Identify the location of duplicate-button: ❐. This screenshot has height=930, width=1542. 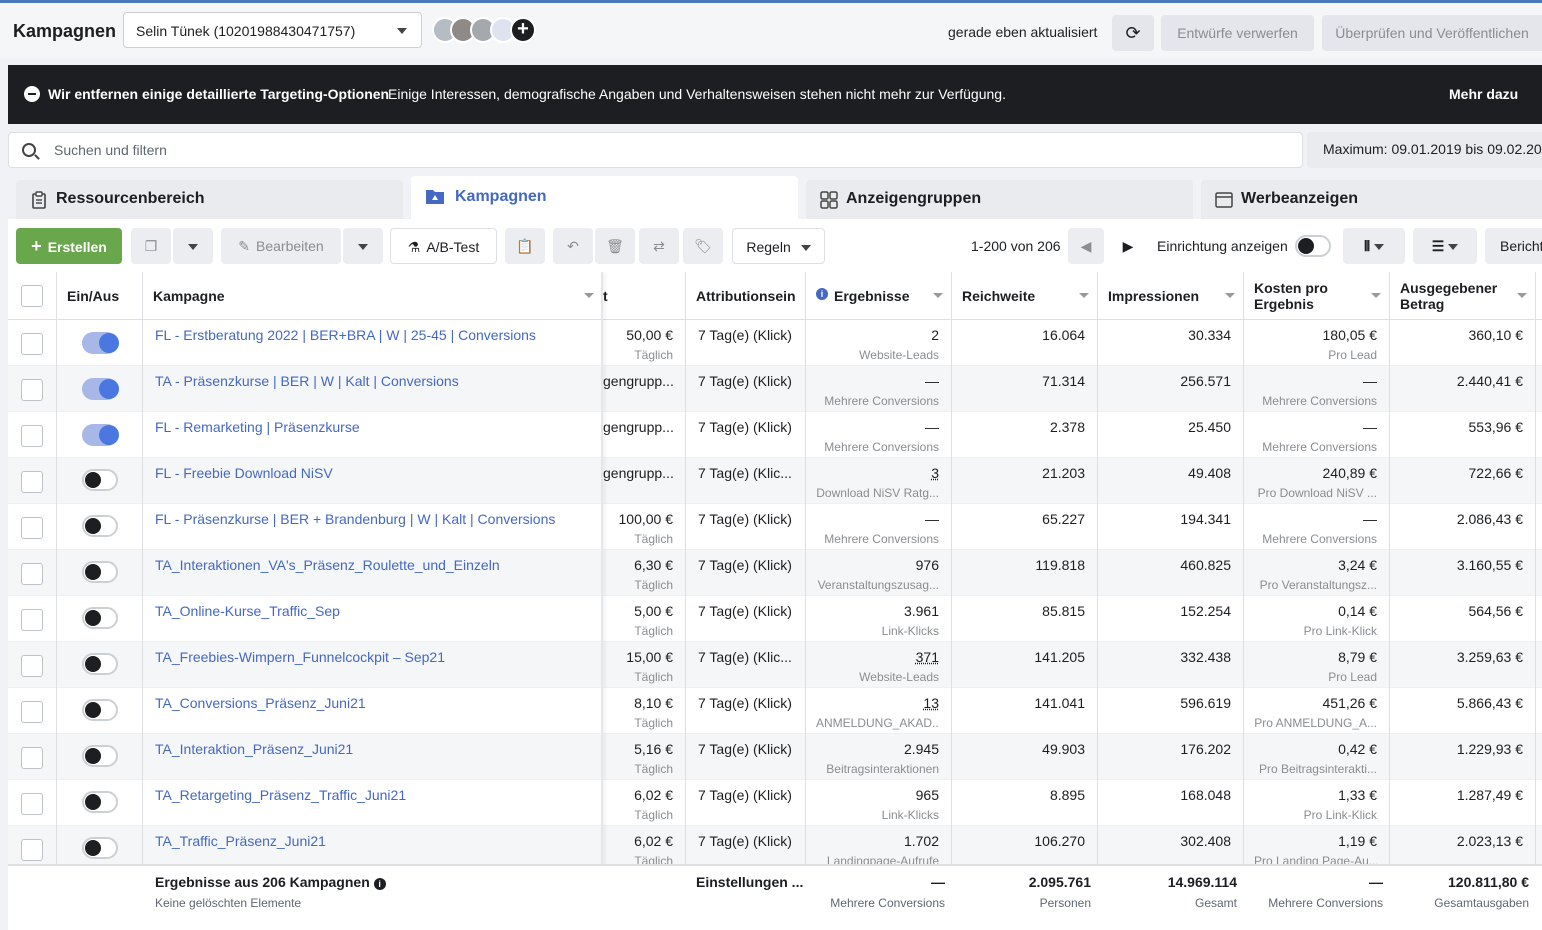
(151, 246).